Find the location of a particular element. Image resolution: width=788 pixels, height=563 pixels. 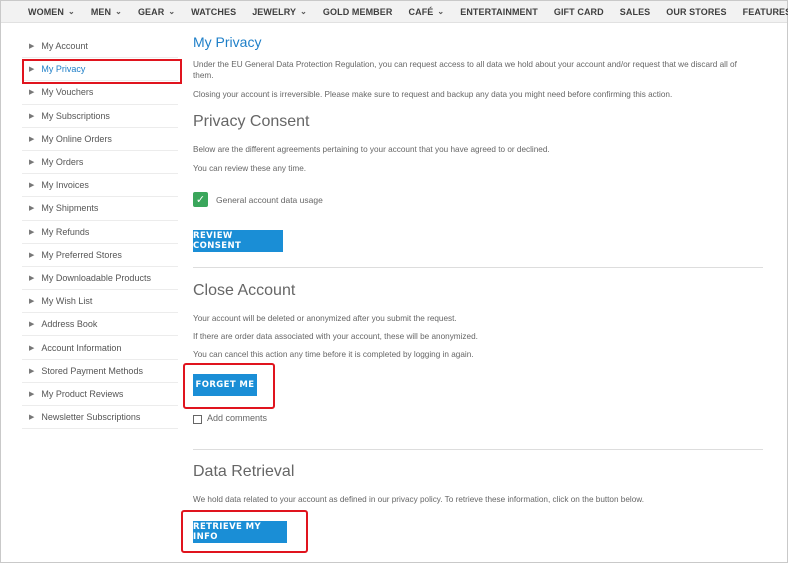

sidebar-item-my-online-orders: ▶ My Online Orders is located at coordinates (100, 139).